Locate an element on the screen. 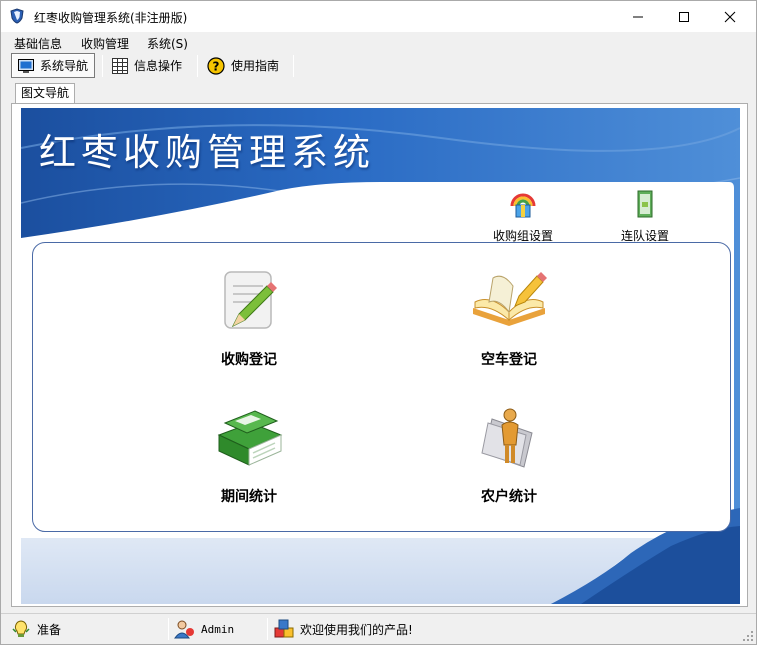 The height and width of the screenshot is (645, 757). colored-boxes-icon is located at coordinates (284, 628).